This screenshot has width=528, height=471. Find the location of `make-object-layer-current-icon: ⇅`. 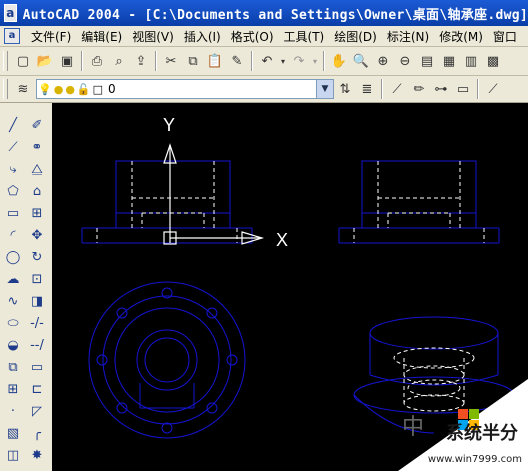

make-object-layer-current-icon: ⇅ is located at coordinates (345, 89).